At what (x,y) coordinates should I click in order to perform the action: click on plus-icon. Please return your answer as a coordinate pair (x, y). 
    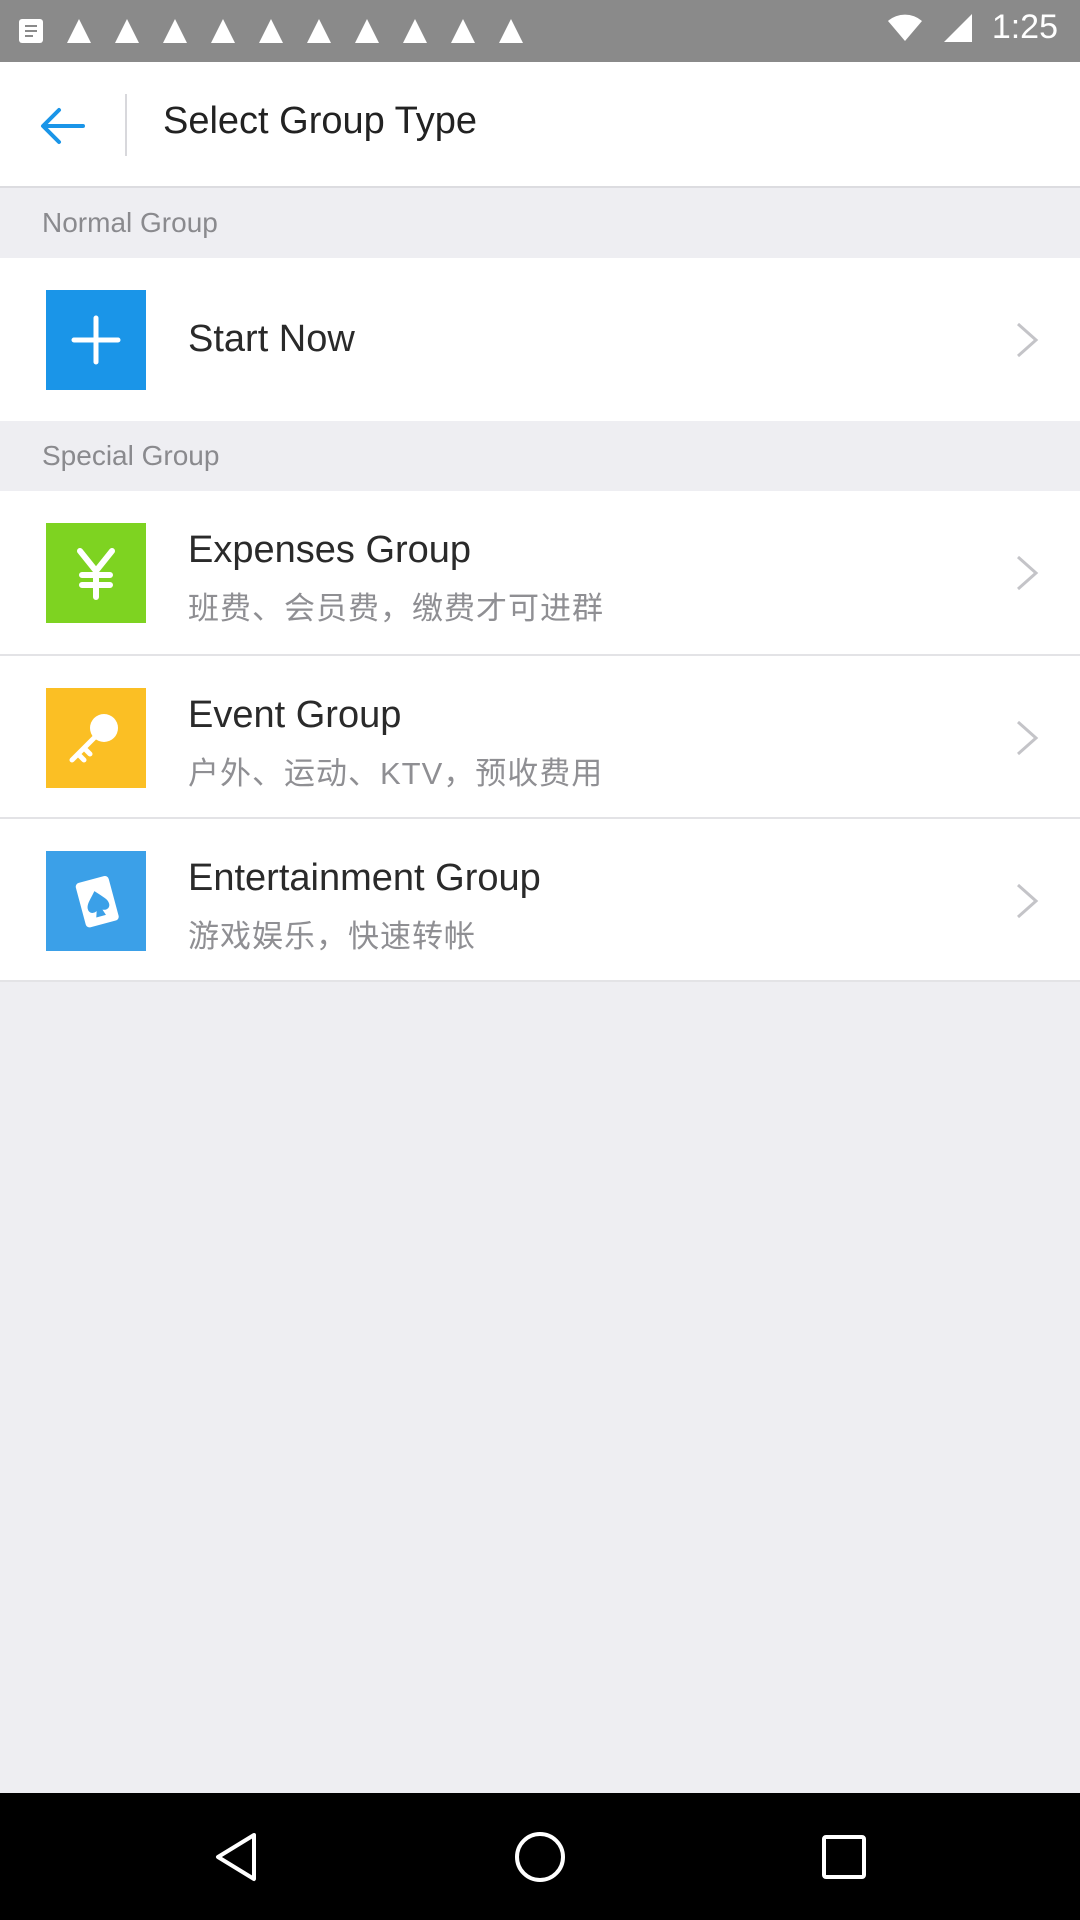
    Looking at the image, I should click on (96, 340).